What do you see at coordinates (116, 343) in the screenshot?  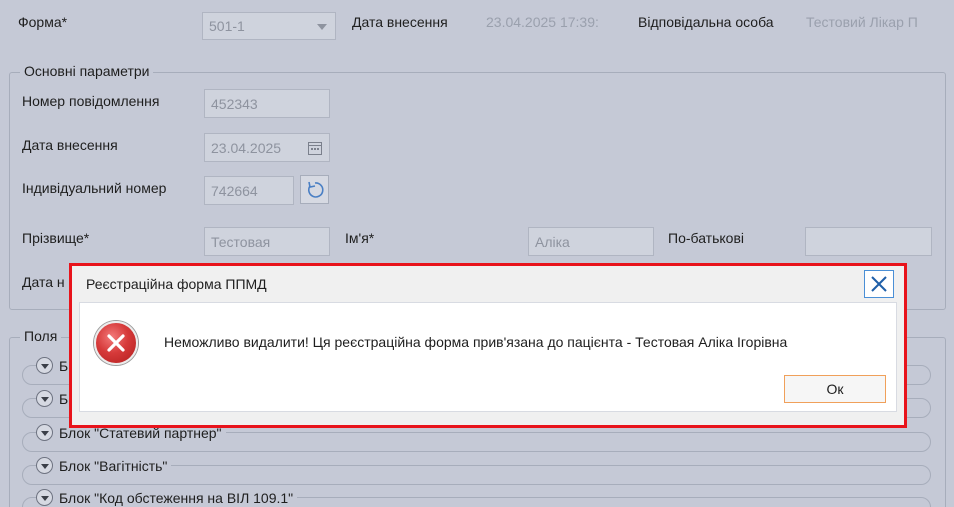 I see `error-icon` at bounding box center [116, 343].